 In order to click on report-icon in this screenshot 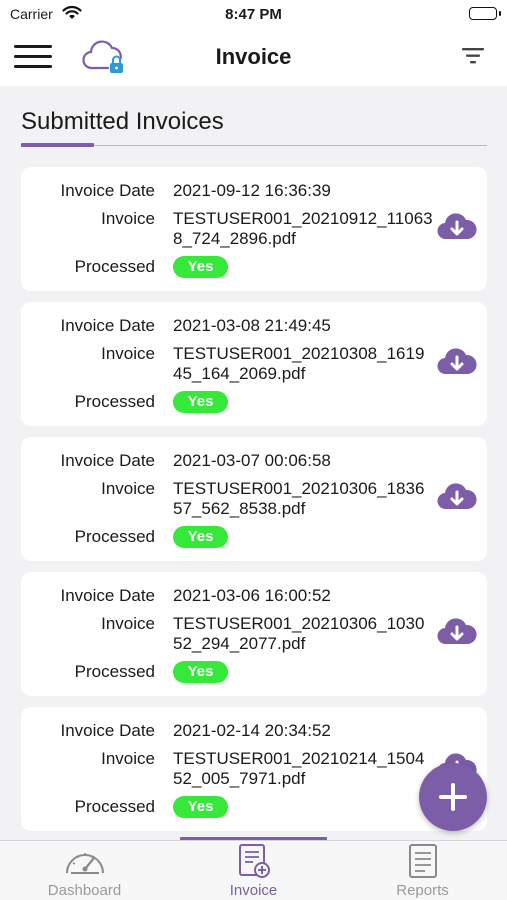, I will do `click(422, 864)`.